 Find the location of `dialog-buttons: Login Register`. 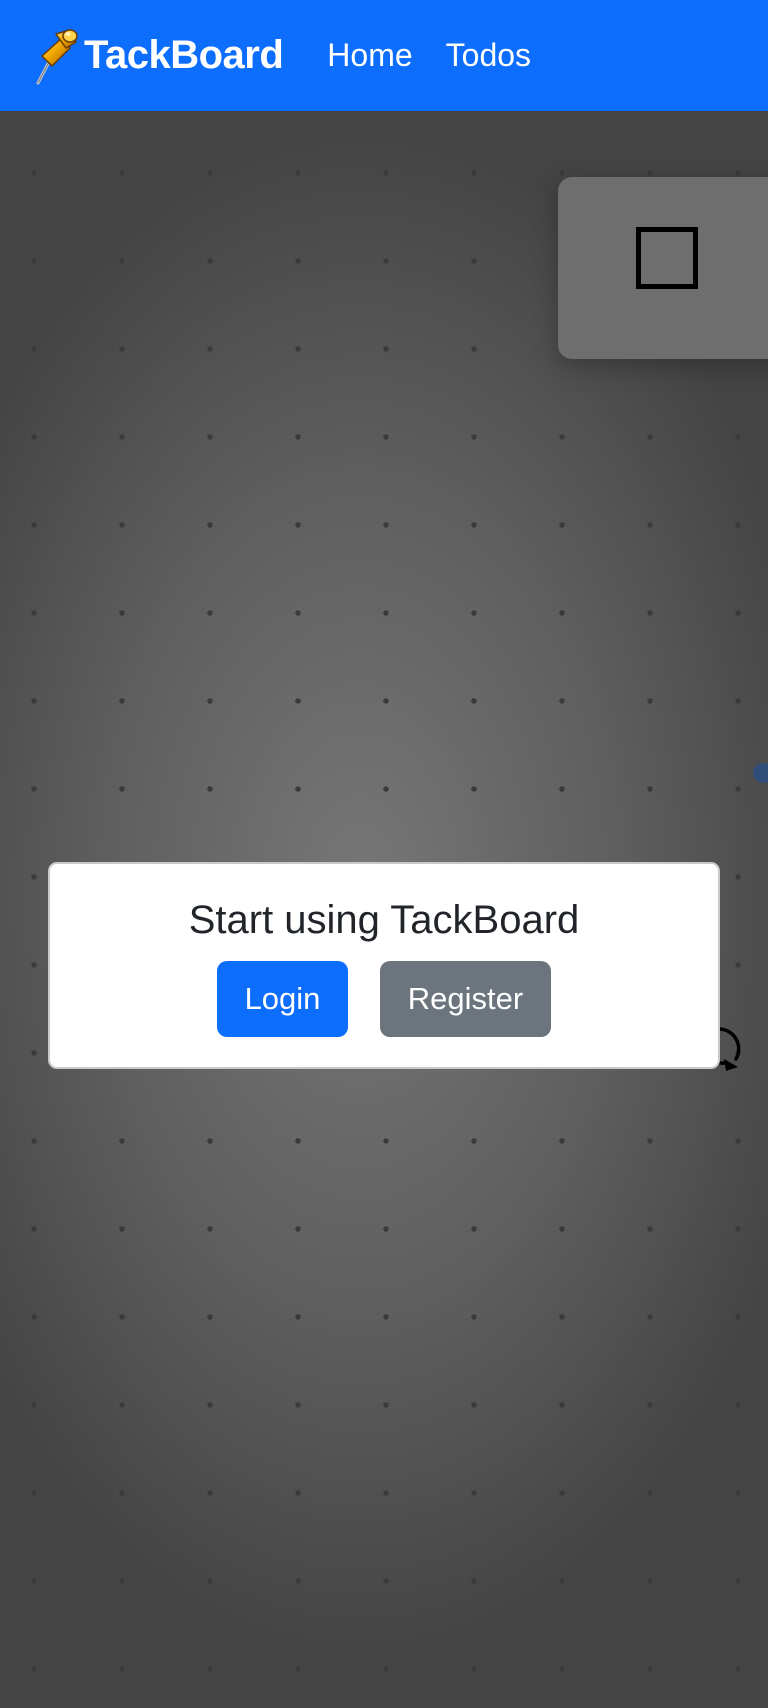

dialog-buttons: Login Register is located at coordinates (384, 999).